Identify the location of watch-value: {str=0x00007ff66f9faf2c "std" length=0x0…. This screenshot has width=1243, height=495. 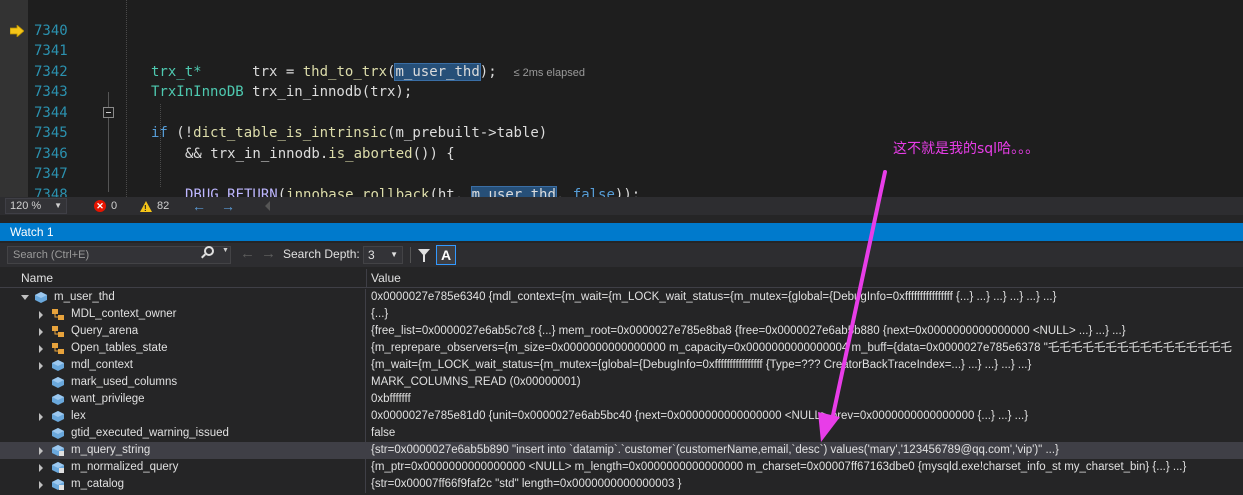
(526, 484).